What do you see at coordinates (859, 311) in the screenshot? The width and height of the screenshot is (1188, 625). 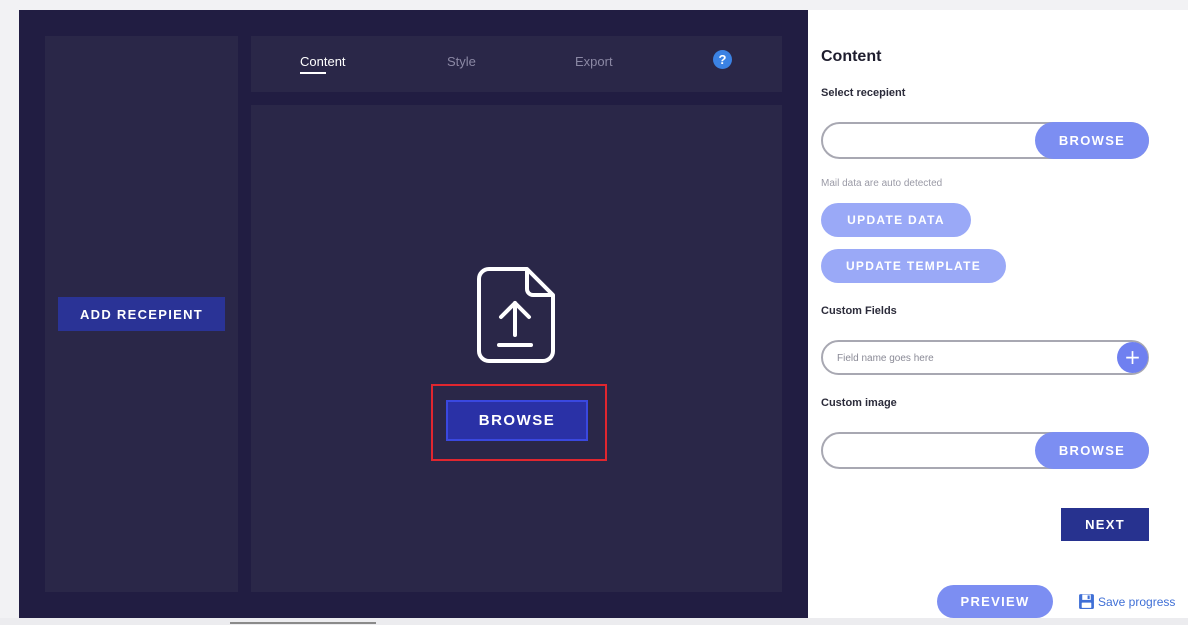 I see `custom-fields-label: Custom Fields` at bounding box center [859, 311].